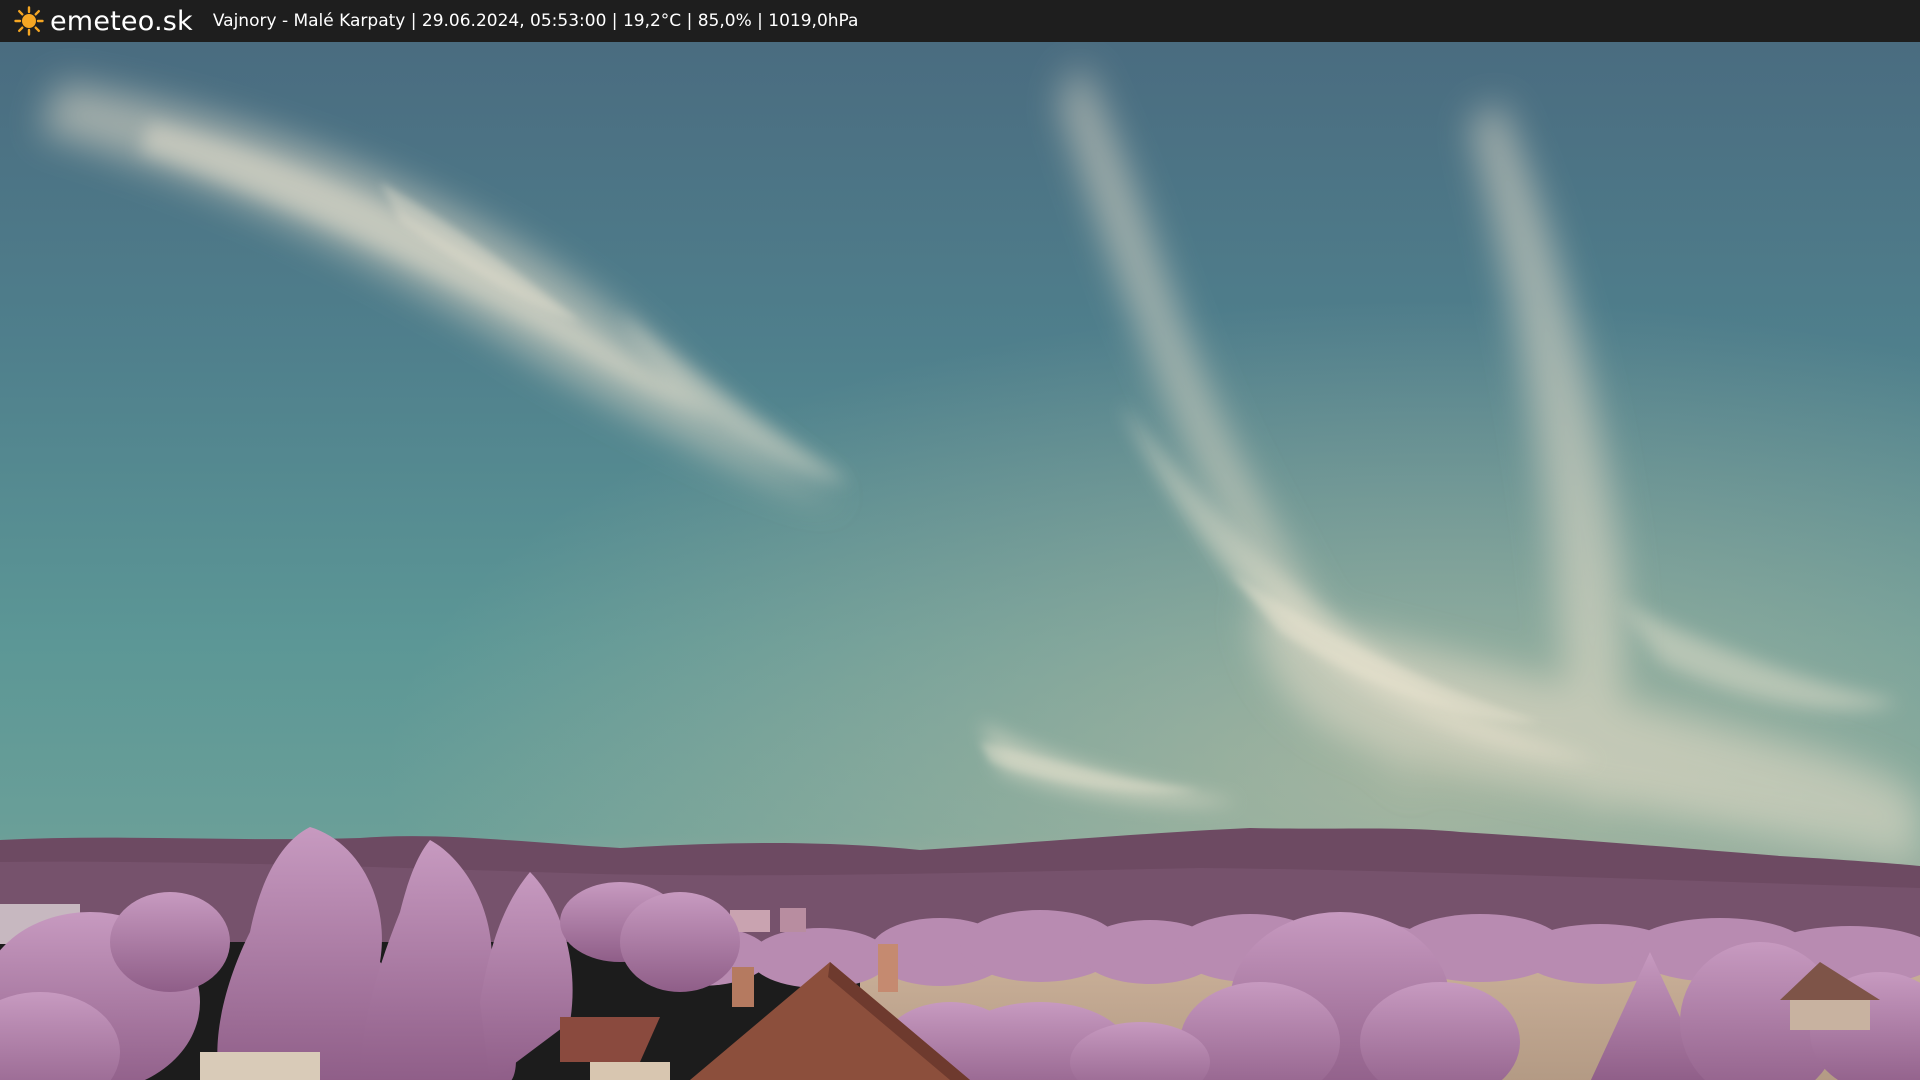  I want to click on temperature-label: 19,2°C, so click(652, 21).